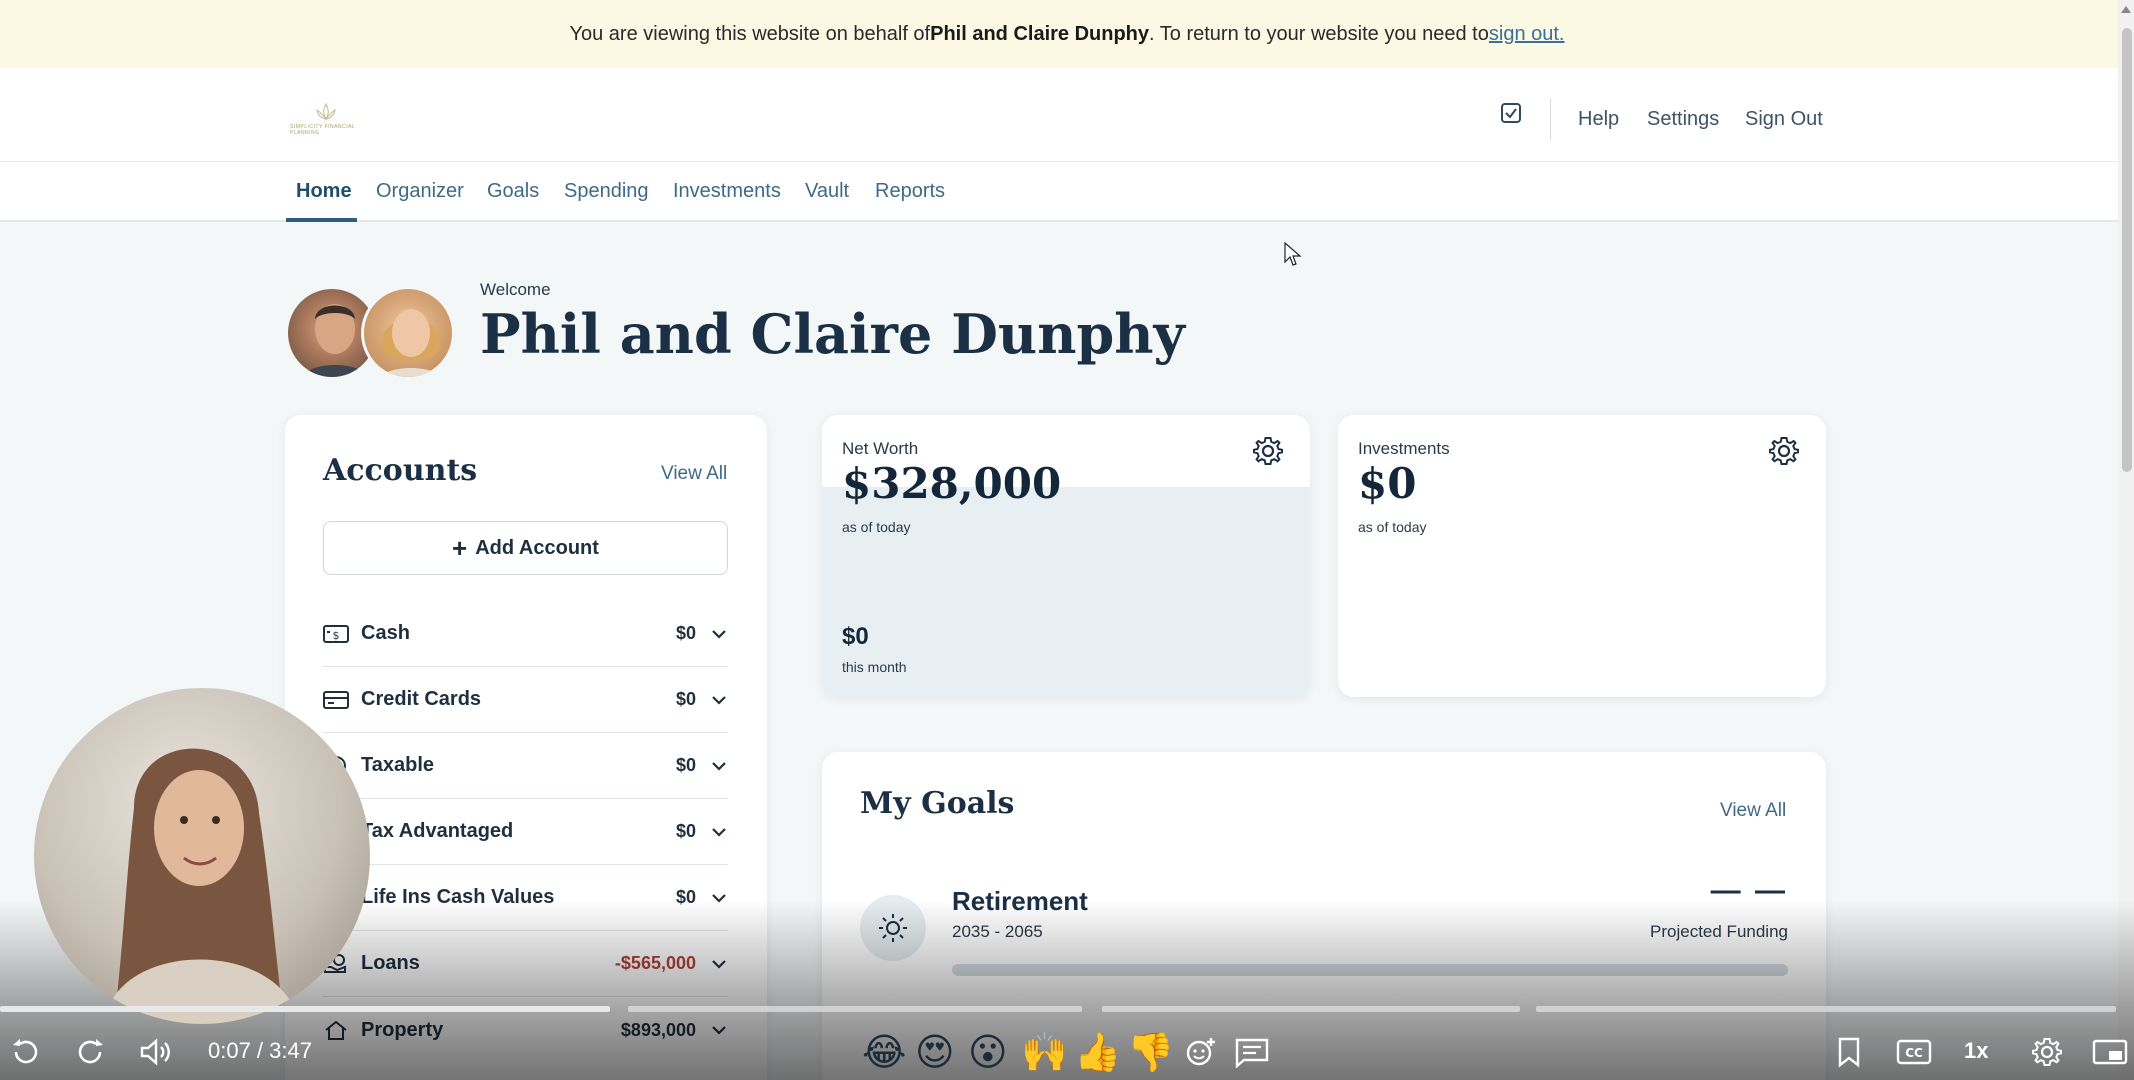 The width and height of the screenshot is (2134, 1080). I want to click on account-label: Loans, so click(390, 963).